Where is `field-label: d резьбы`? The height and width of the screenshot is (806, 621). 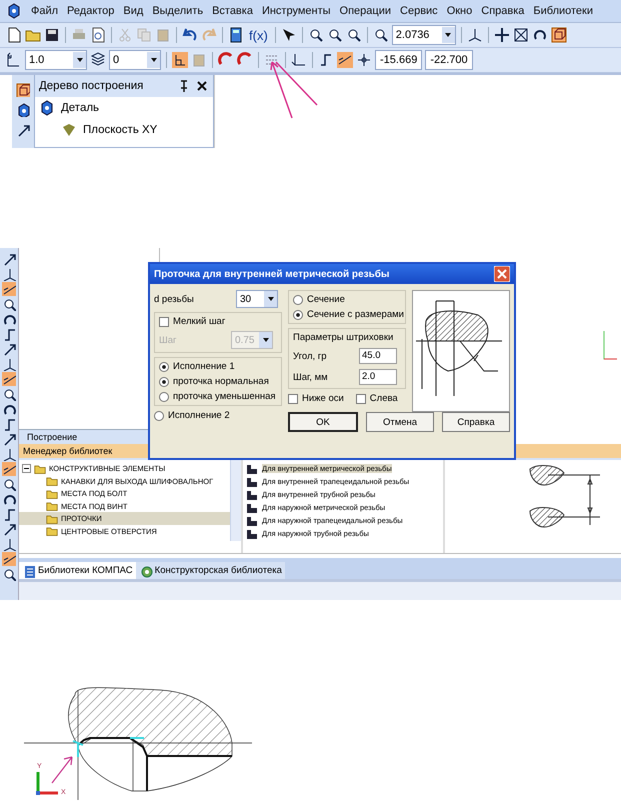 field-label: d резьбы is located at coordinates (174, 299).